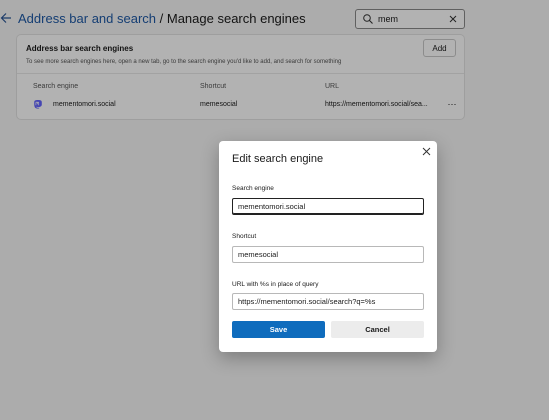  What do you see at coordinates (328, 206) in the screenshot?
I see `search-engine-input` at bounding box center [328, 206].